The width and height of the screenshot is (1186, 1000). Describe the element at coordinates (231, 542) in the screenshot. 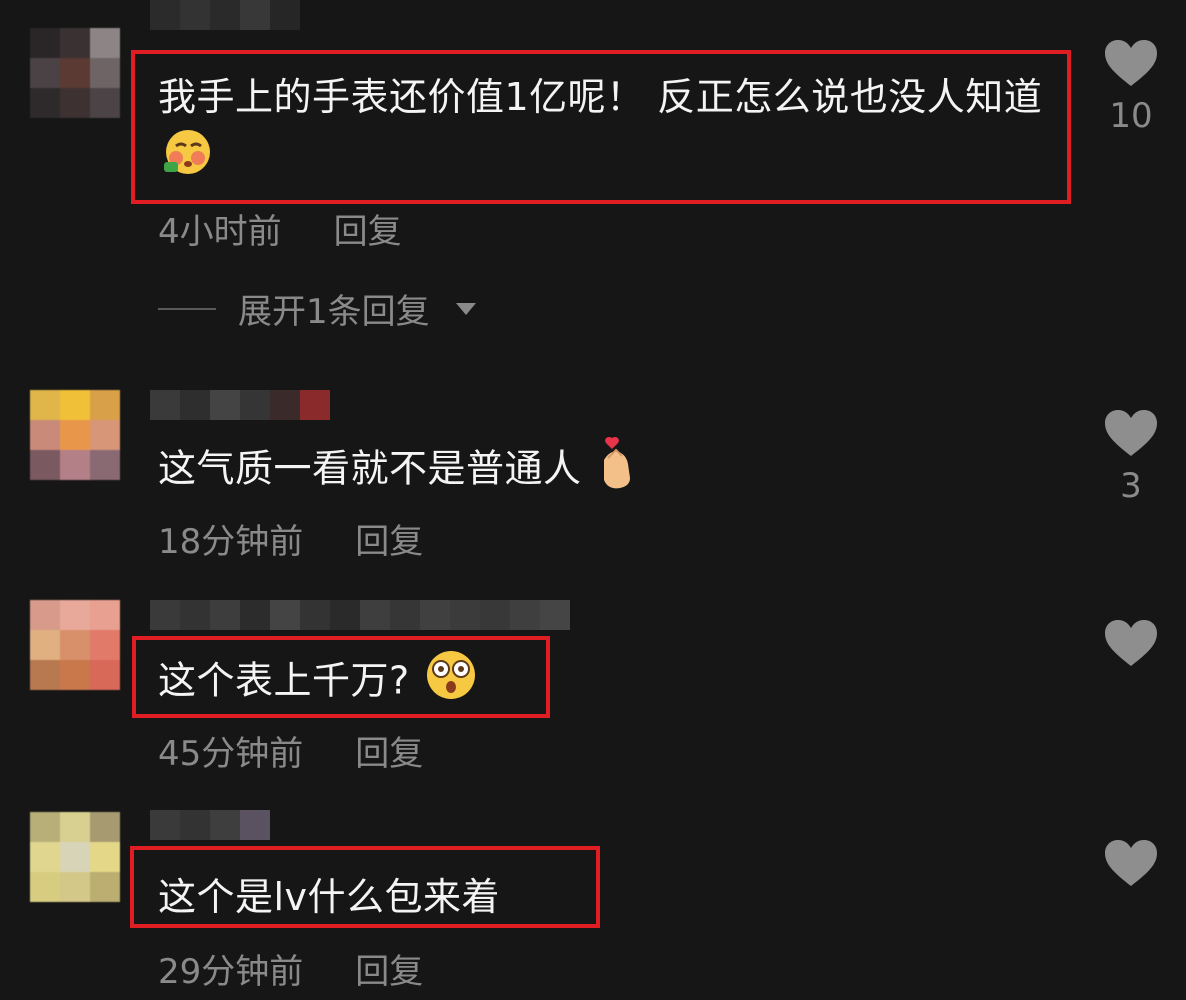

I see `timestamp: 18分钟前` at that location.